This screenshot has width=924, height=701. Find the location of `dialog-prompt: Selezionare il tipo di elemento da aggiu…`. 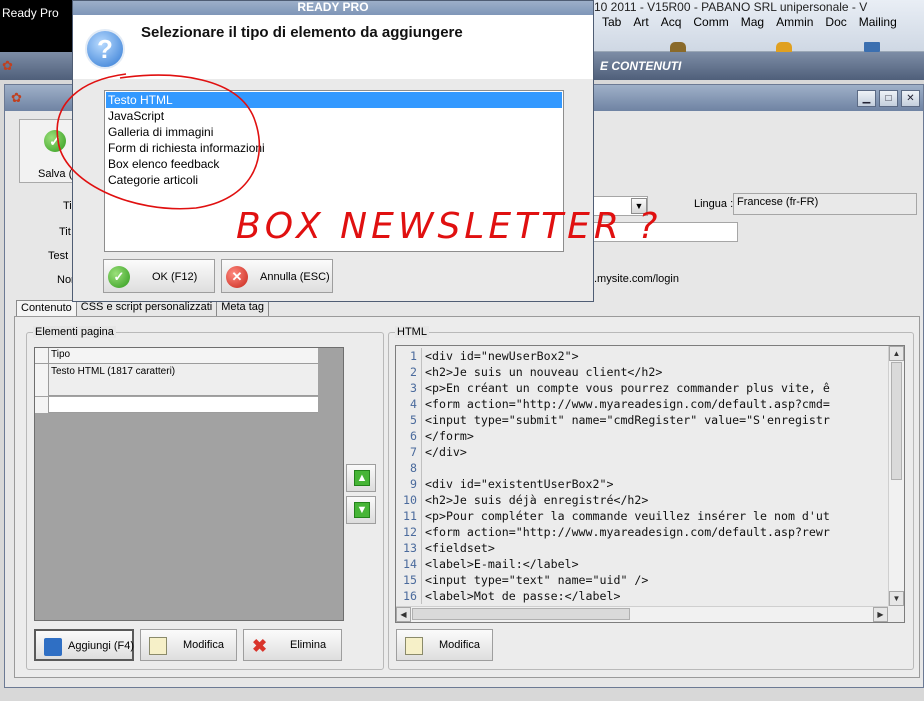

dialog-prompt: Selezionare il tipo di elemento da aggiu… is located at coordinates (302, 32).